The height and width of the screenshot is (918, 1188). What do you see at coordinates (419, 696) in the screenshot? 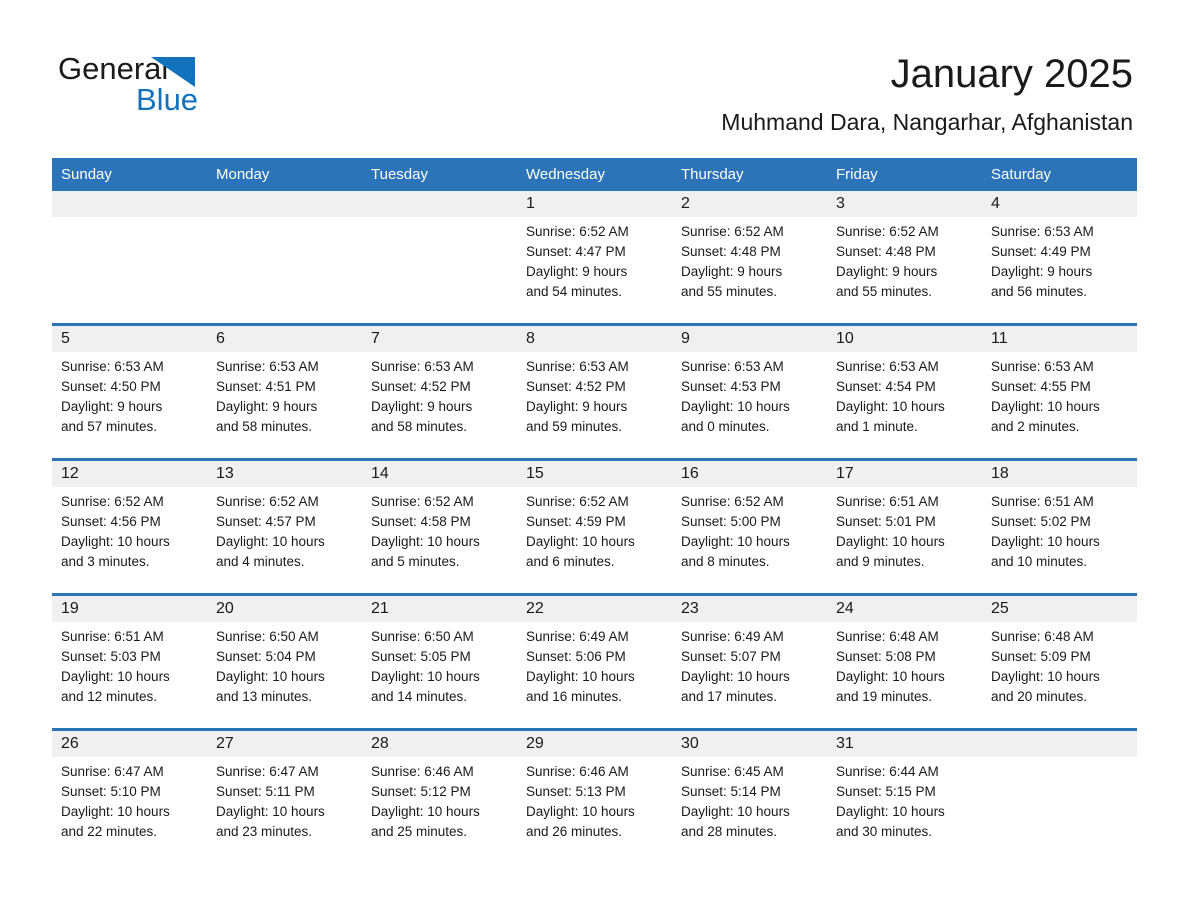
I see `daylight-text-line2: and 14 minutes.` at bounding box center [419, 696].